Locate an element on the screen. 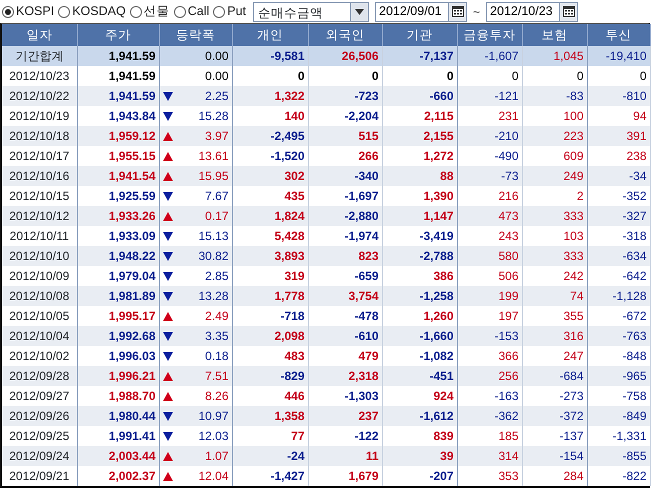 The width and height of the screenshot is (651, 490). column-header: 등락폭 is located at coordinates (195, 35).